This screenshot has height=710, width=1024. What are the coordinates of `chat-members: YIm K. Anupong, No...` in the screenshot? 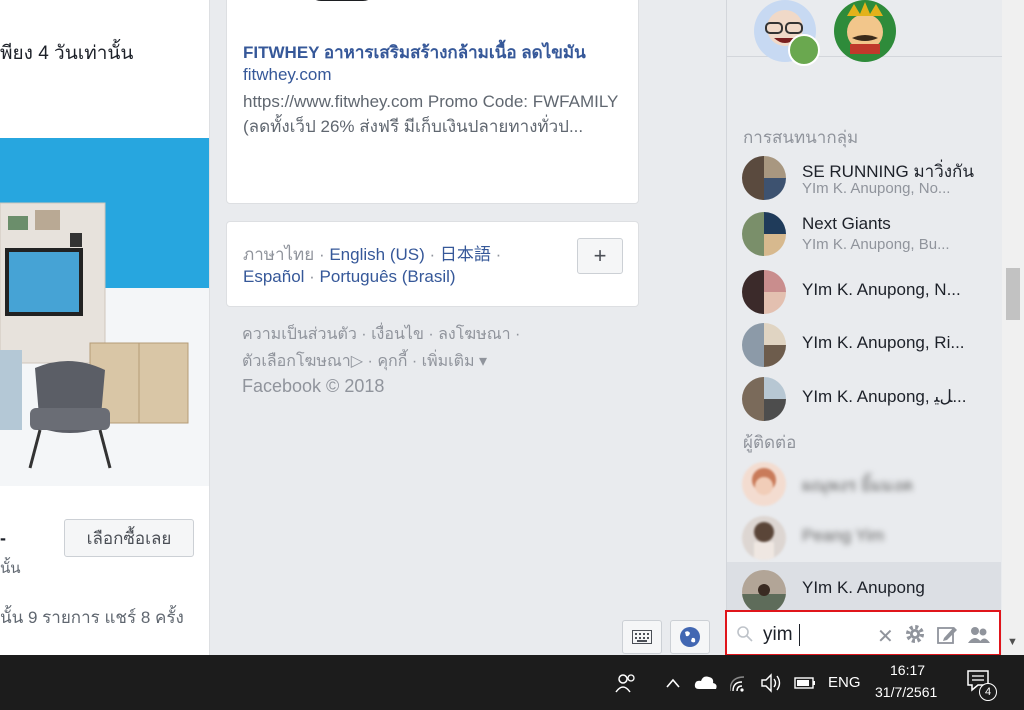 It's located at (876, 188).